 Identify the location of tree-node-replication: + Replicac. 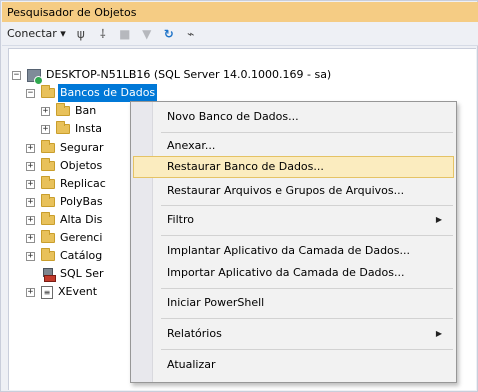
(66, 184).